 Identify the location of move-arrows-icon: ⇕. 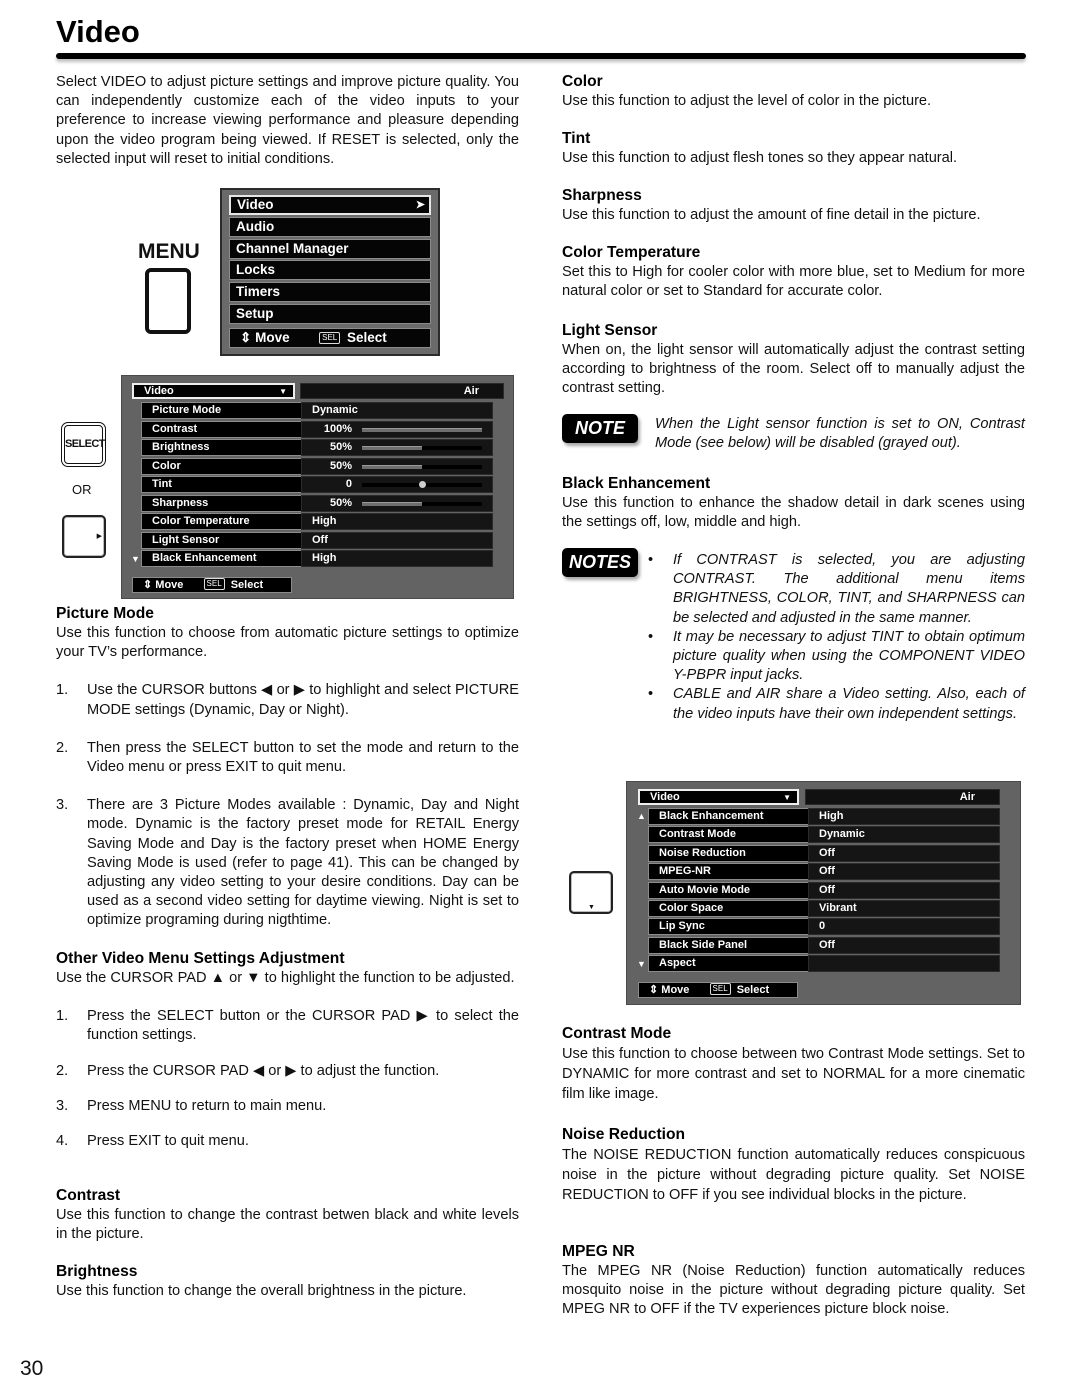
(654, 990).